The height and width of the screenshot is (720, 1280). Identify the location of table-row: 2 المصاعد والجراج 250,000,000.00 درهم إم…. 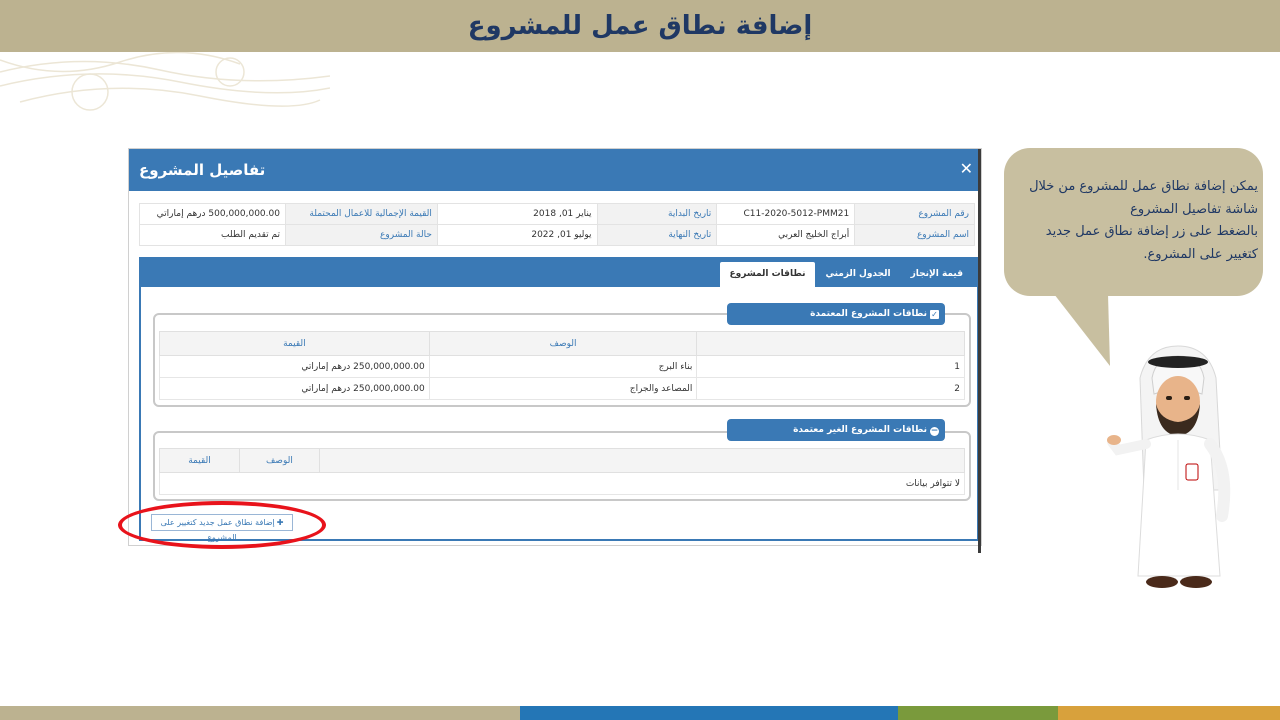
(562, 388).